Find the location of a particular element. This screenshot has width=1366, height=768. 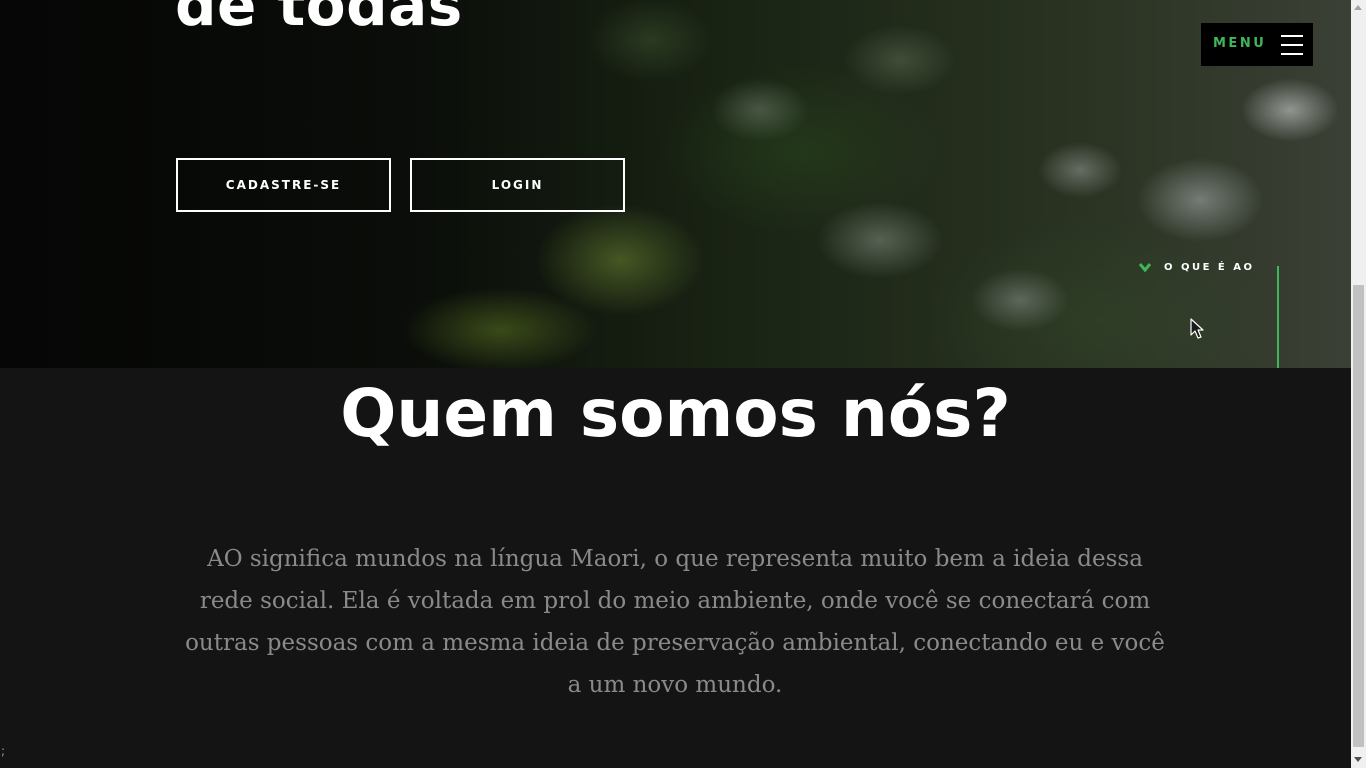

mouse-cursor-icon is located at coordinates (1197, 328).